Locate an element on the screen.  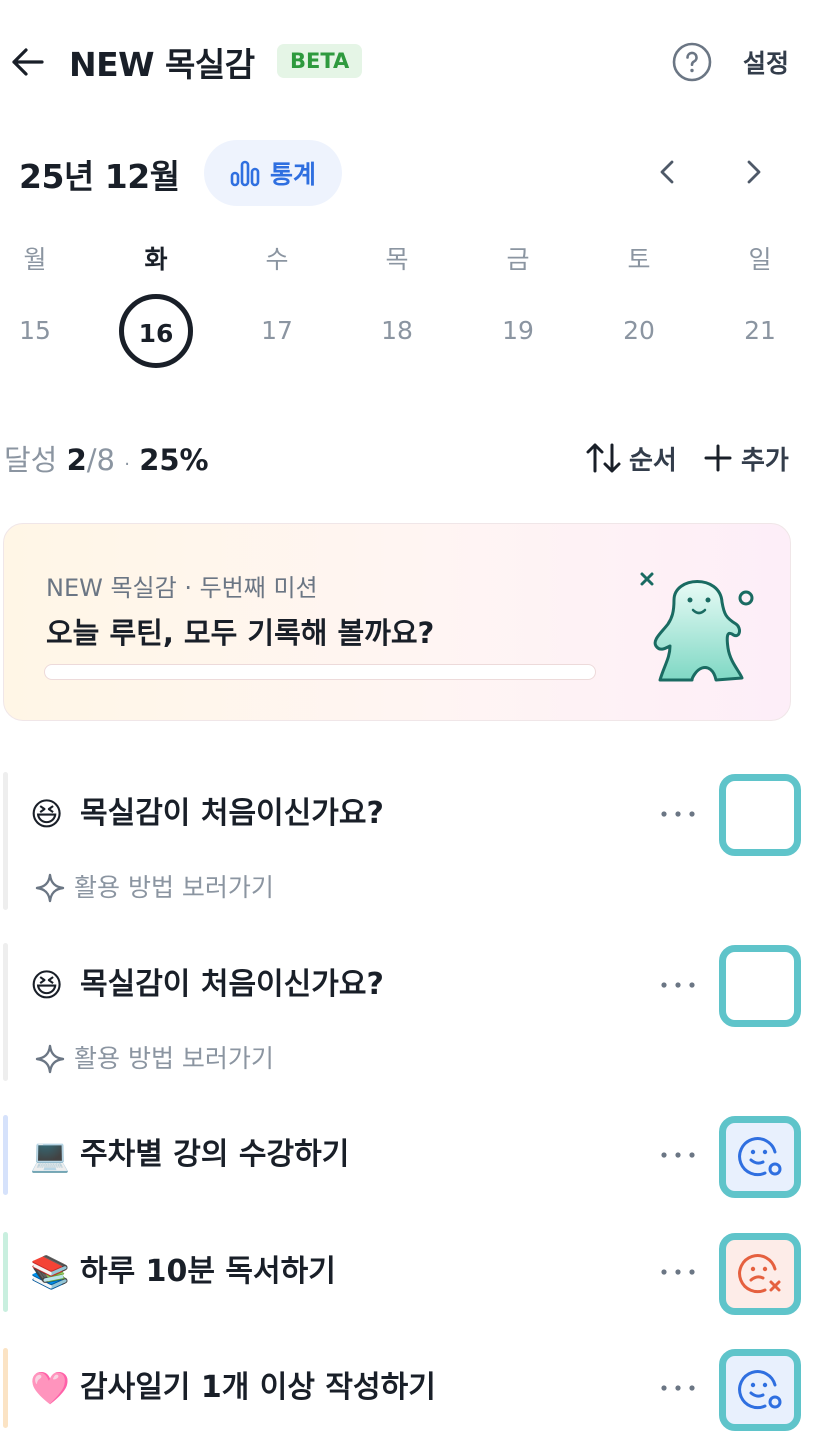
beta-badge: BETA is located at coordinates (320, 61).